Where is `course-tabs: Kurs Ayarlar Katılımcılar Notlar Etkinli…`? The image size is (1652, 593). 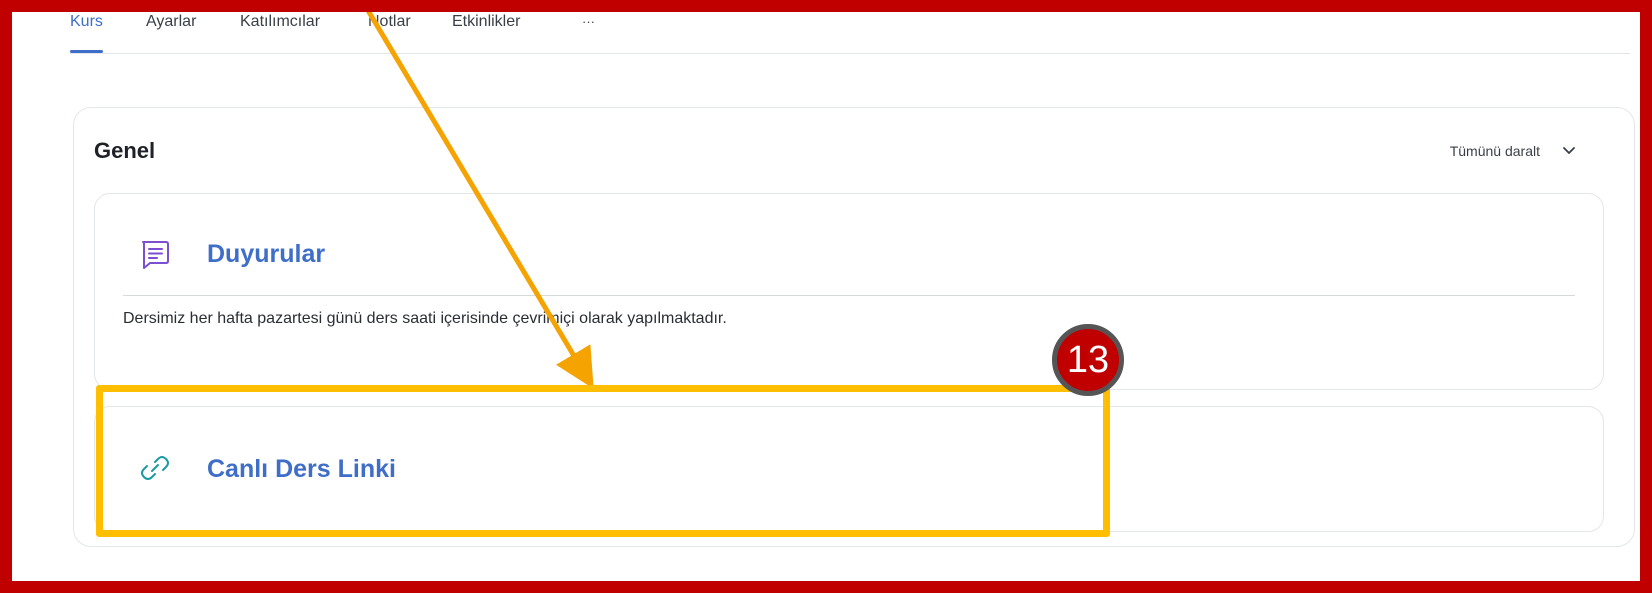 course-tabs: Kurs Ayarlar Katılımcılar Notlar Etkinli… is located at coordinates (850, 33).